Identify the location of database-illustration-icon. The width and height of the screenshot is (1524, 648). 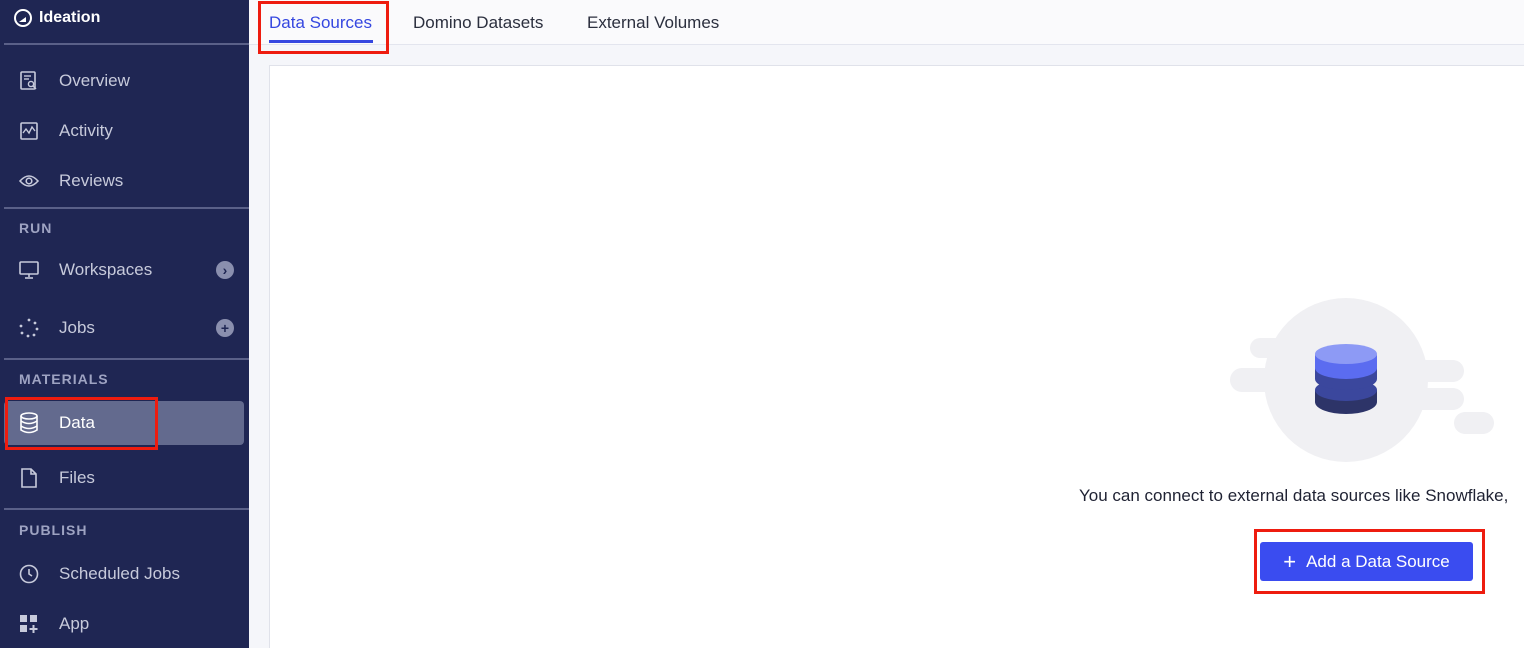
(1362, 380).